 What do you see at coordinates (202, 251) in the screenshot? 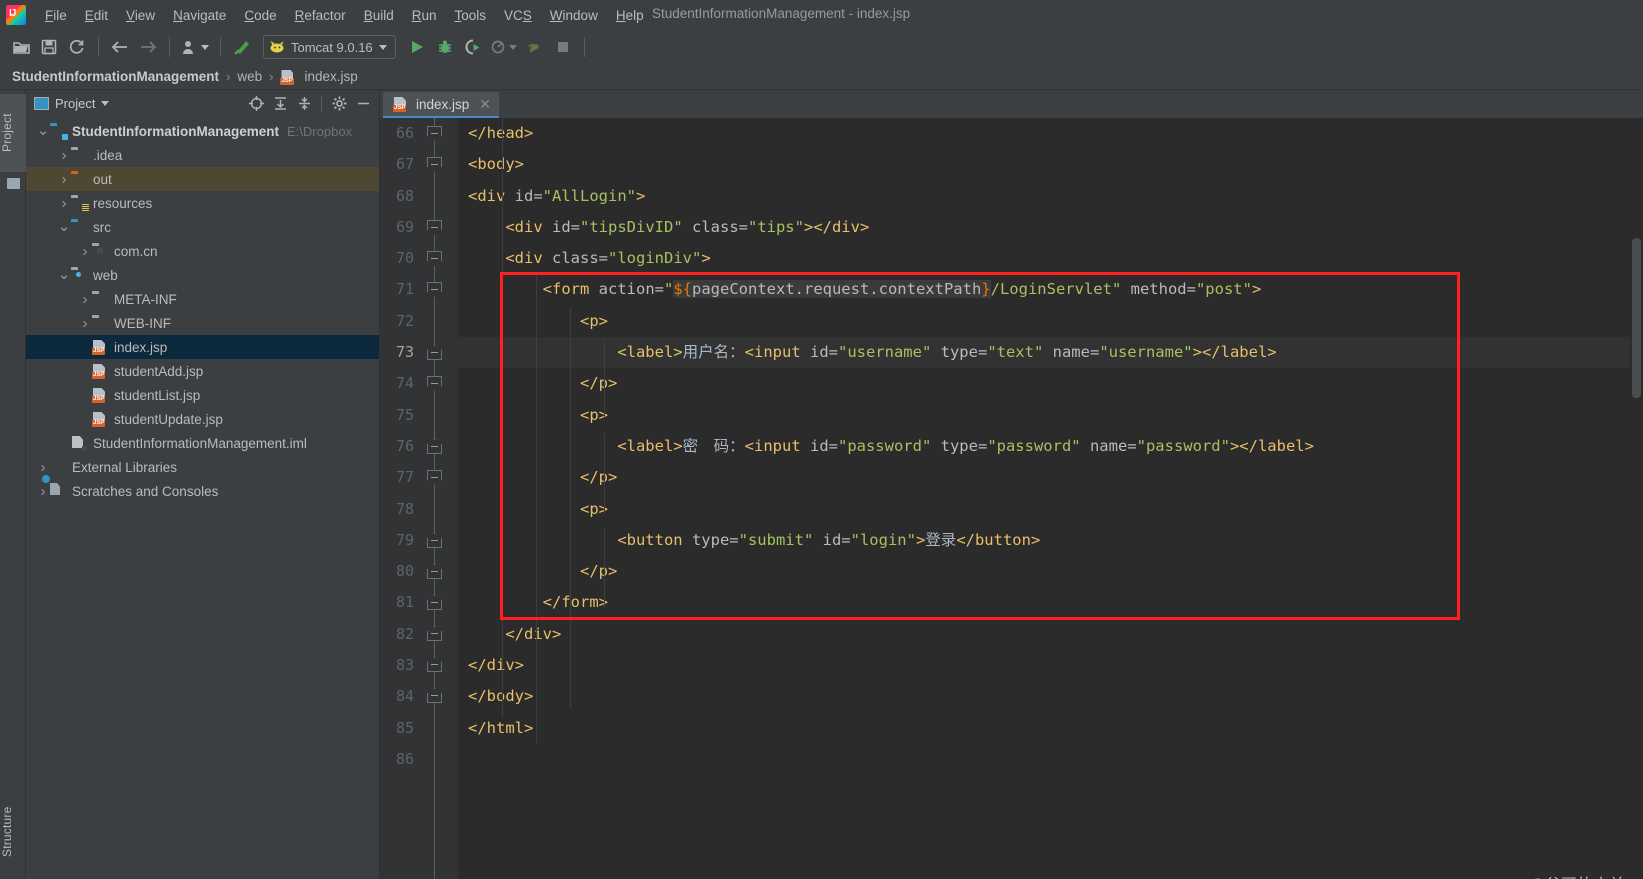
I see `tree-node-com-cn: › com.cn` at bounding box center [202, 251].